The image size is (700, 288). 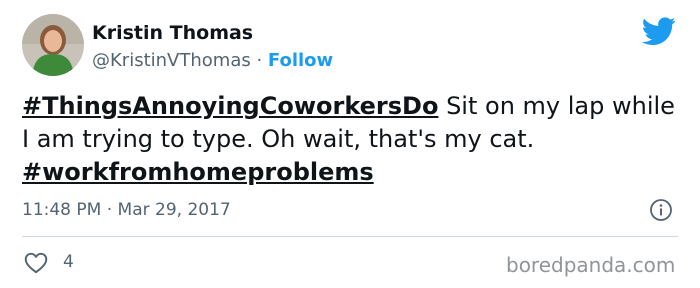 I want to click on hashtag-link: #ThingsAnnoyingCoworkersDo, so click(x=230, y=106).